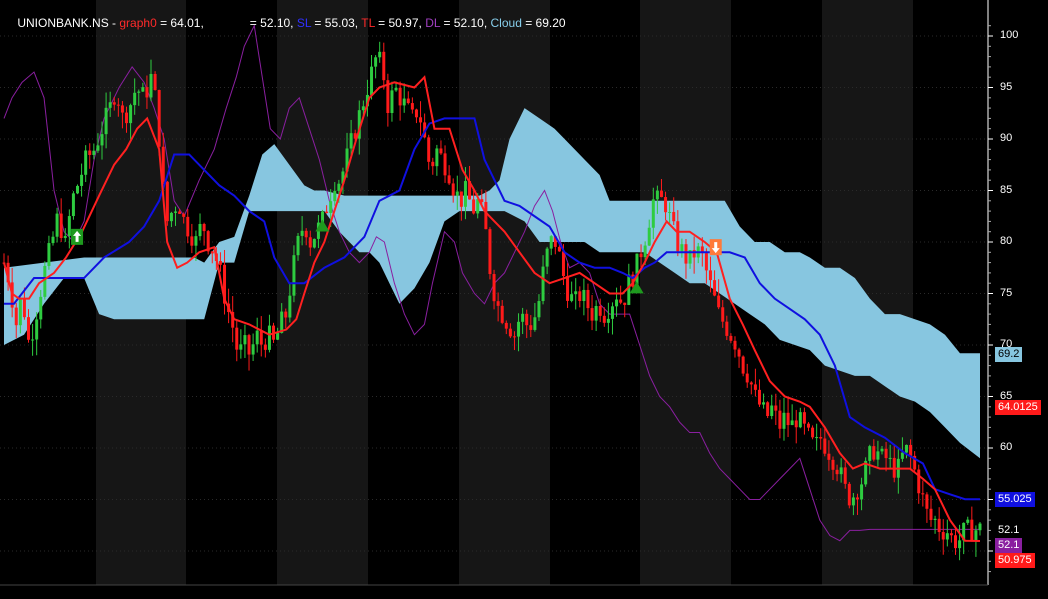  What do you see at coordinates (1006, 138) in the screenshot?
I see `y-tick-label: 90` at bounding box center [1006, 138].